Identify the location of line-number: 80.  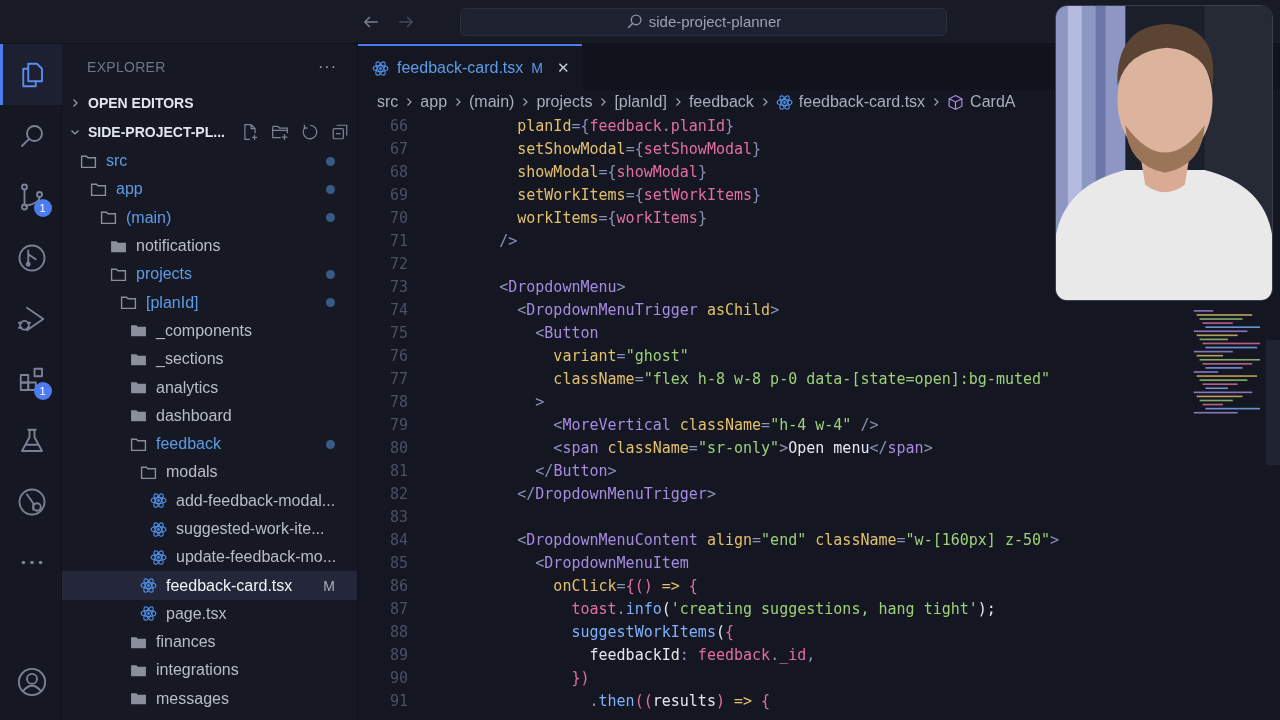
(398, 447).